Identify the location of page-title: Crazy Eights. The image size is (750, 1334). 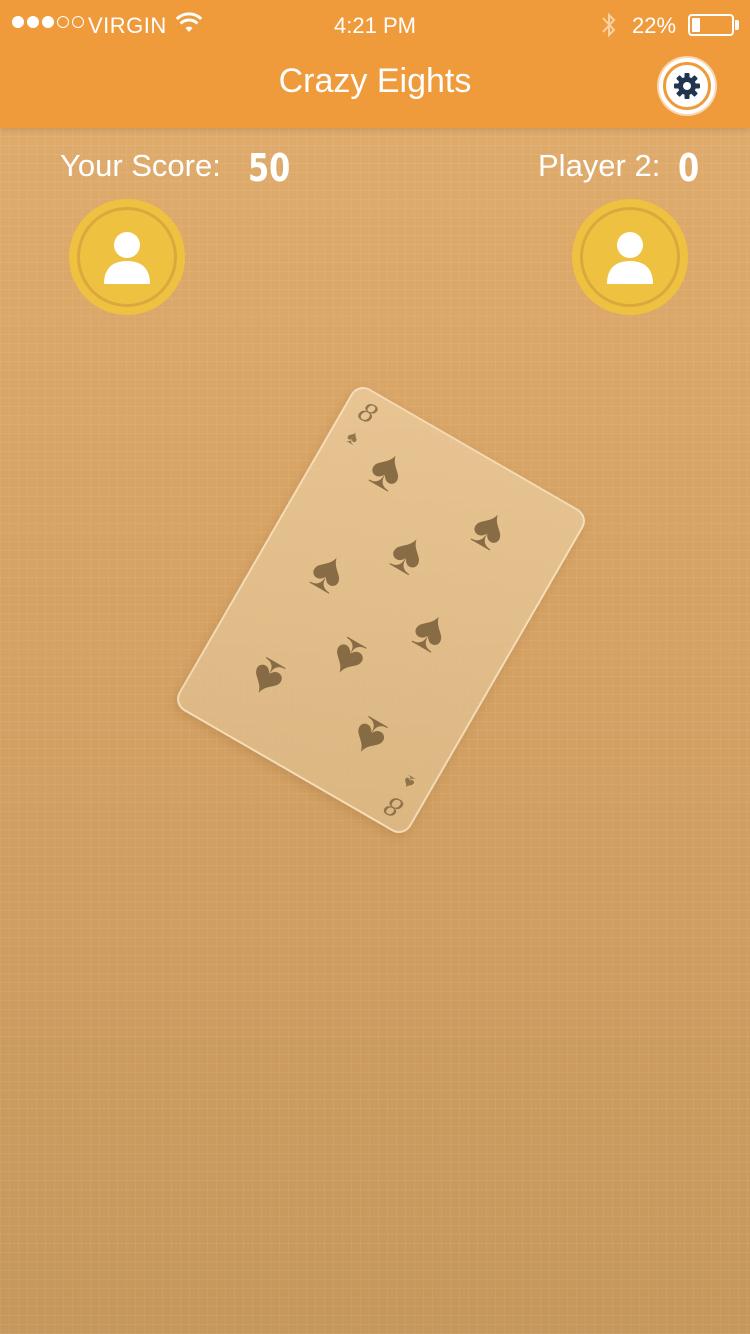
(375, 81).